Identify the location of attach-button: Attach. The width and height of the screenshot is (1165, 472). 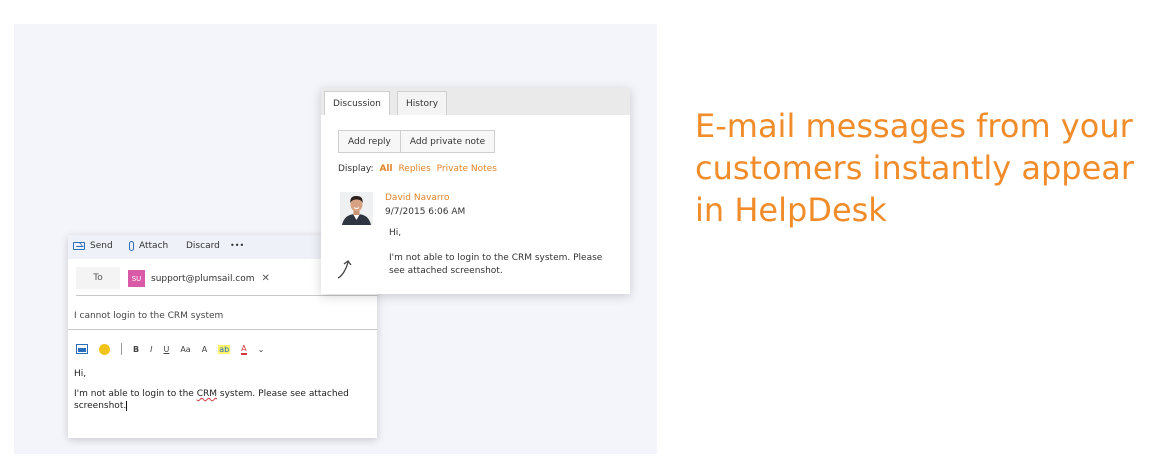
(148, 246).